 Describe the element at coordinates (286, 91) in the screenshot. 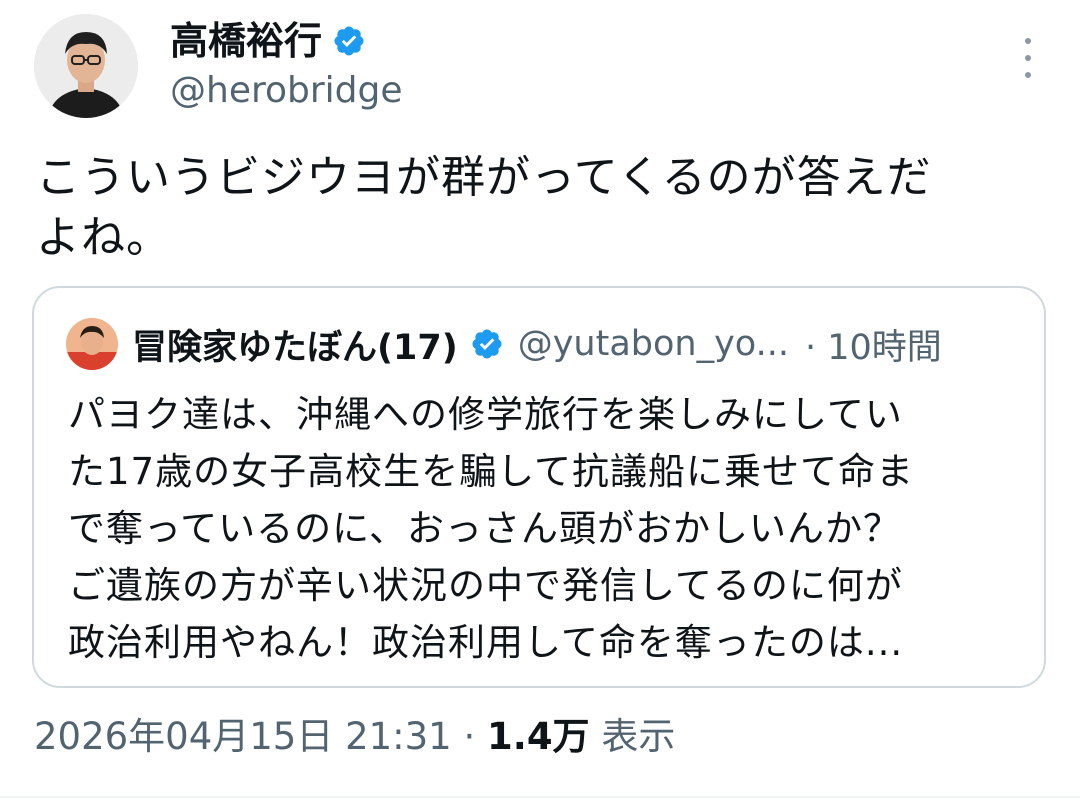

I see `author-handle: @herobridge` at that location.